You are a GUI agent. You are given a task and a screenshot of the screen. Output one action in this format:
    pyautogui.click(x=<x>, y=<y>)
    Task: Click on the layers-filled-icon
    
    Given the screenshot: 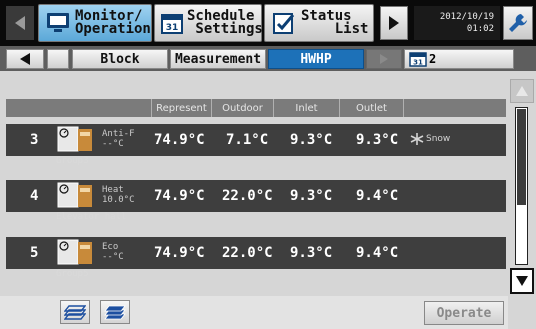 What is the action you would take?
    pyautogui.click(x=115, y=312)
    